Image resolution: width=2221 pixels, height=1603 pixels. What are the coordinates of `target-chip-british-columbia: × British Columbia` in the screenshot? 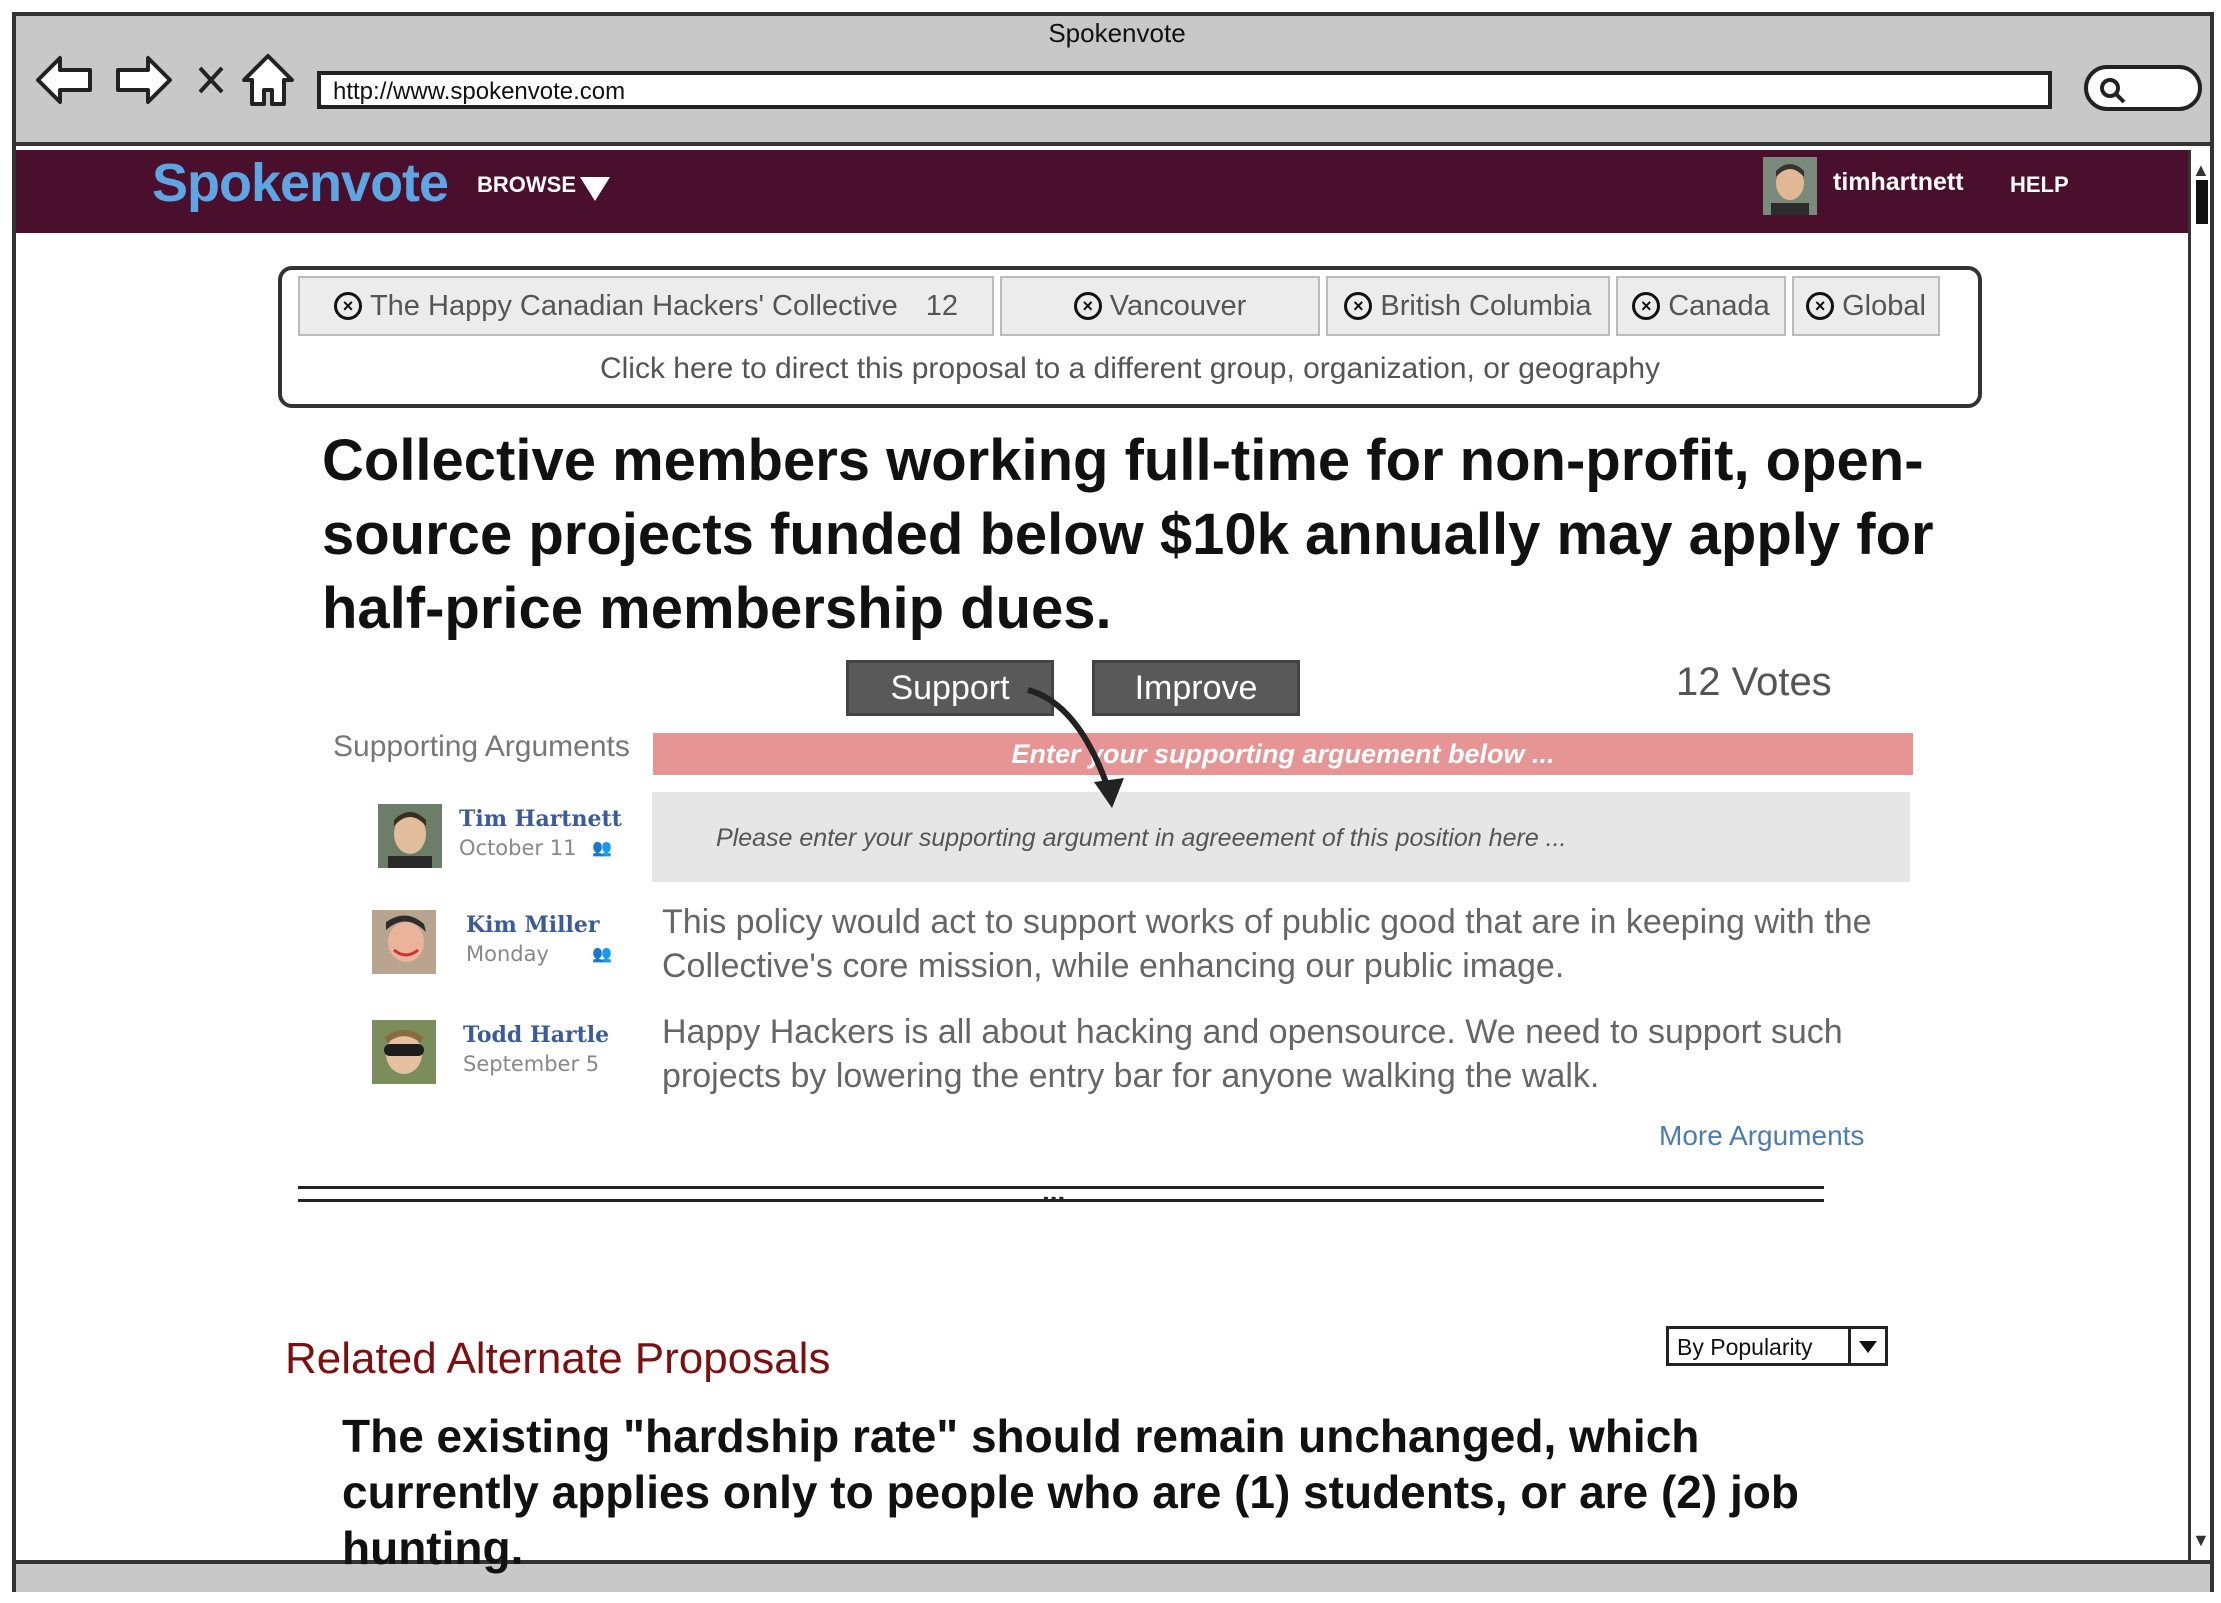 It's located at (1468, 306).